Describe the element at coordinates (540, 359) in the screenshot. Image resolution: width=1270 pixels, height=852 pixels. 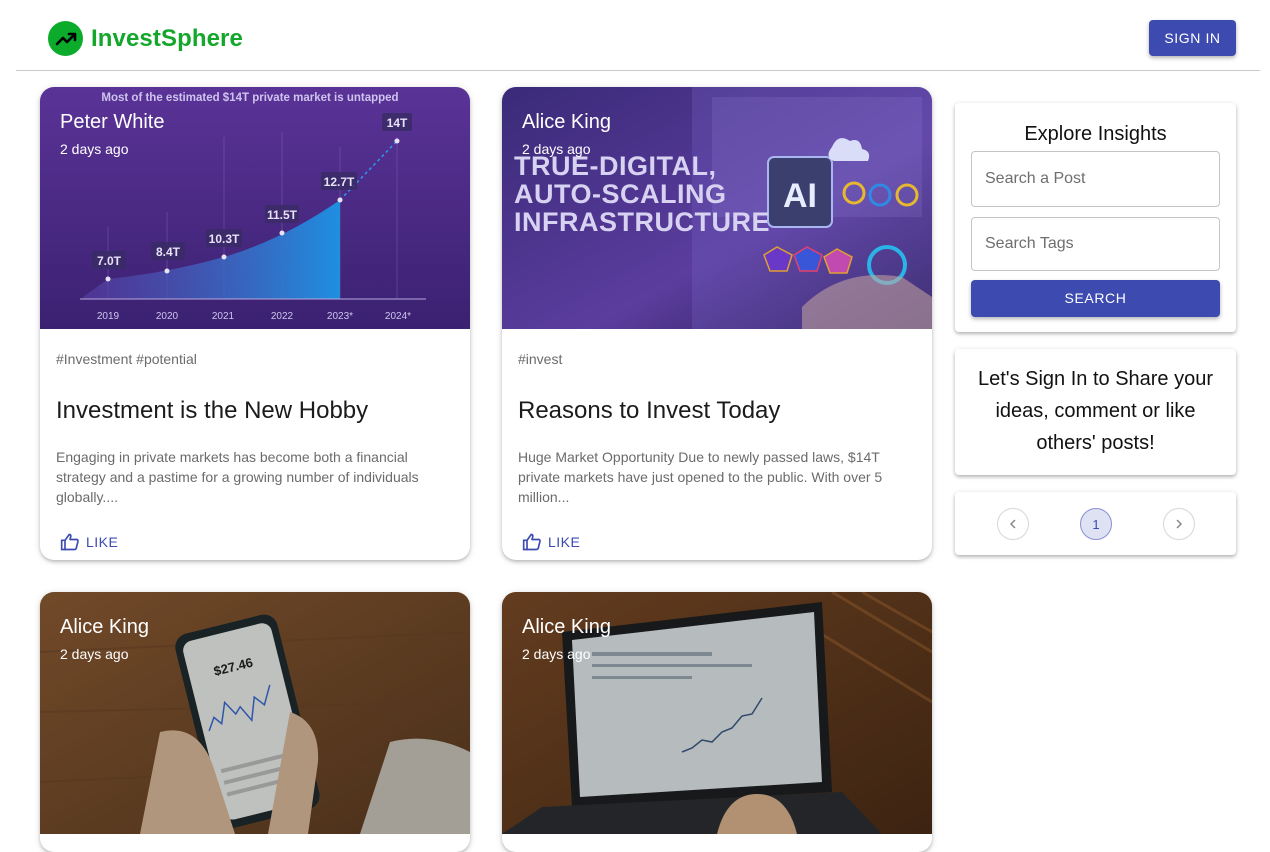
I see `post-tags: #invest` at that location.